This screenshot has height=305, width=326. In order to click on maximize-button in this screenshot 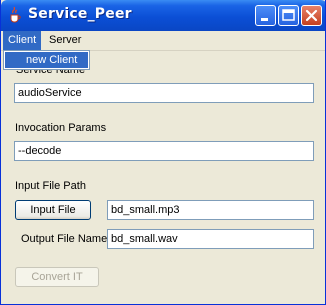, I will do `click(288, 15)`.